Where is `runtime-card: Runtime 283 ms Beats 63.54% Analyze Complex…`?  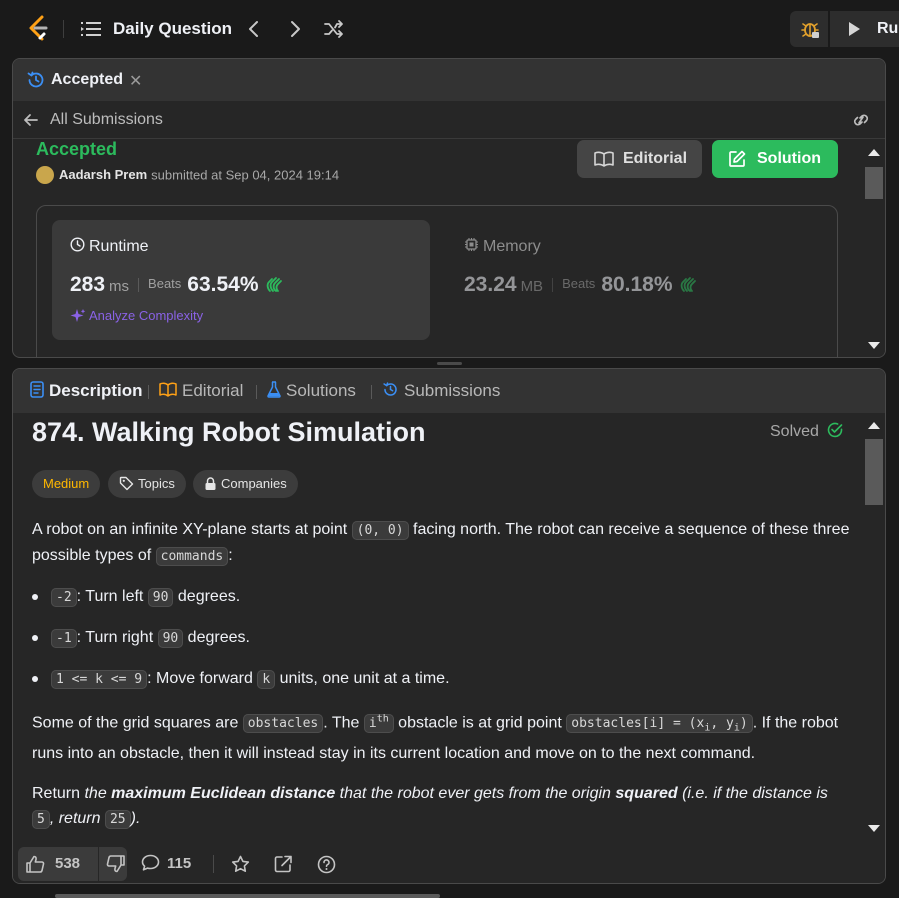 runtime-card: Runtime 283 ms Beats 63.54% Analyze Complex… is located at coordinates (241, 280).